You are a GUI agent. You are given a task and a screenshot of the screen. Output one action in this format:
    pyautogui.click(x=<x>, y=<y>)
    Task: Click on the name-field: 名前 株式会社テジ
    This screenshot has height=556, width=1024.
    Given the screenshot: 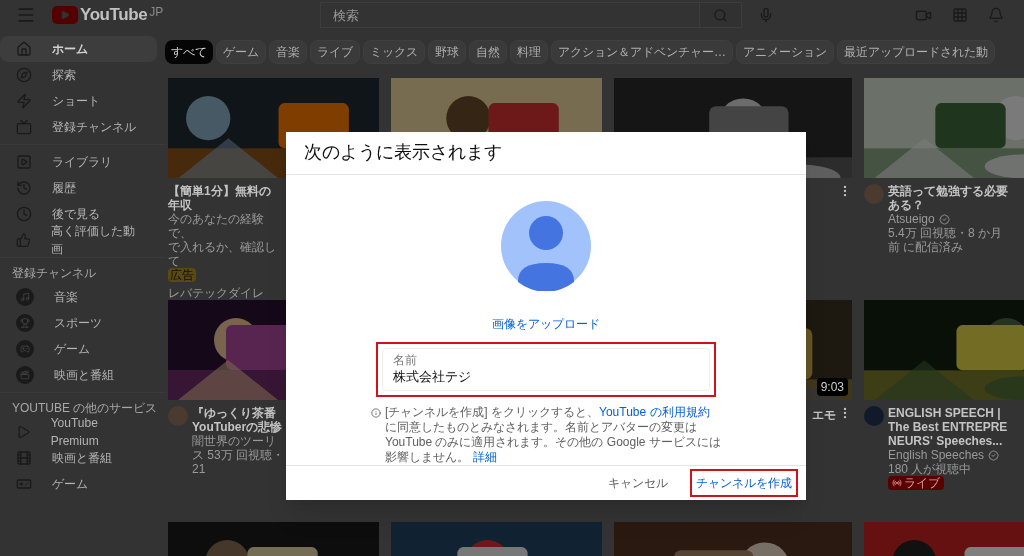 What is the action you would take?
    pyautogui.click(x=546, y=369)
    